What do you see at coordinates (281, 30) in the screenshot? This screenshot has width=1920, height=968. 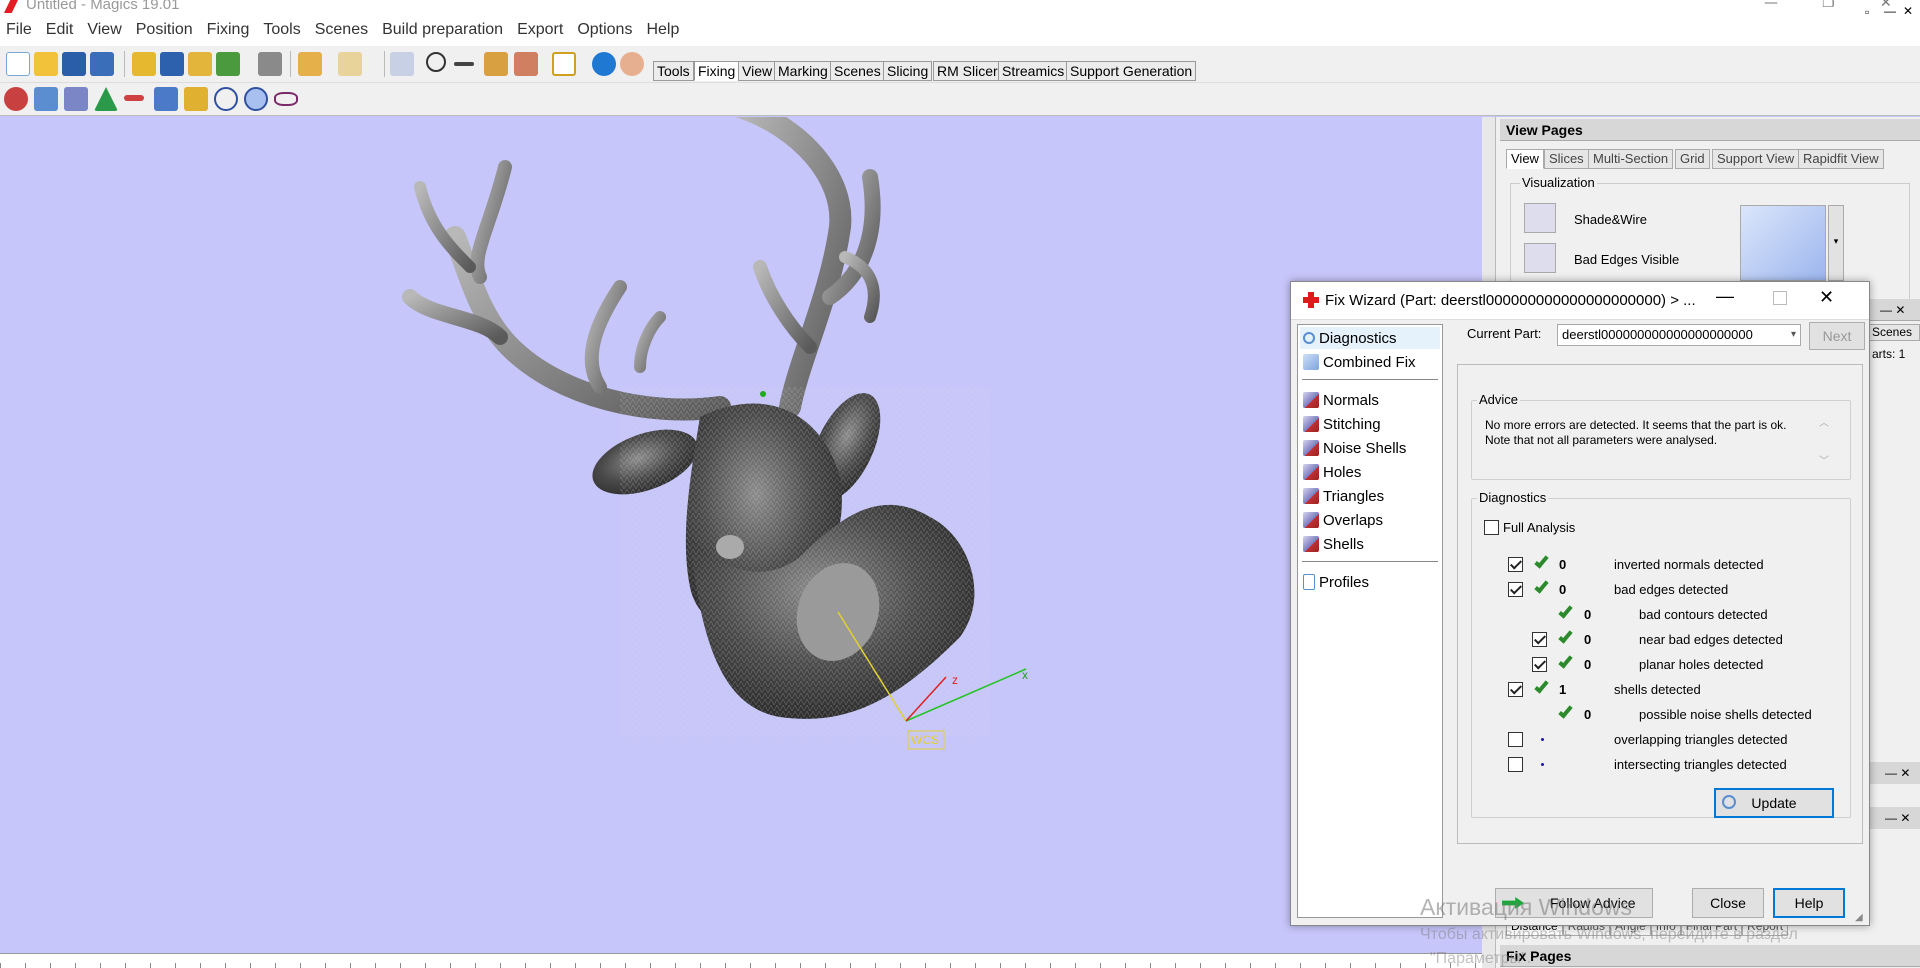 I see `menu-tools: Tools` at bounding box center [281, 30].